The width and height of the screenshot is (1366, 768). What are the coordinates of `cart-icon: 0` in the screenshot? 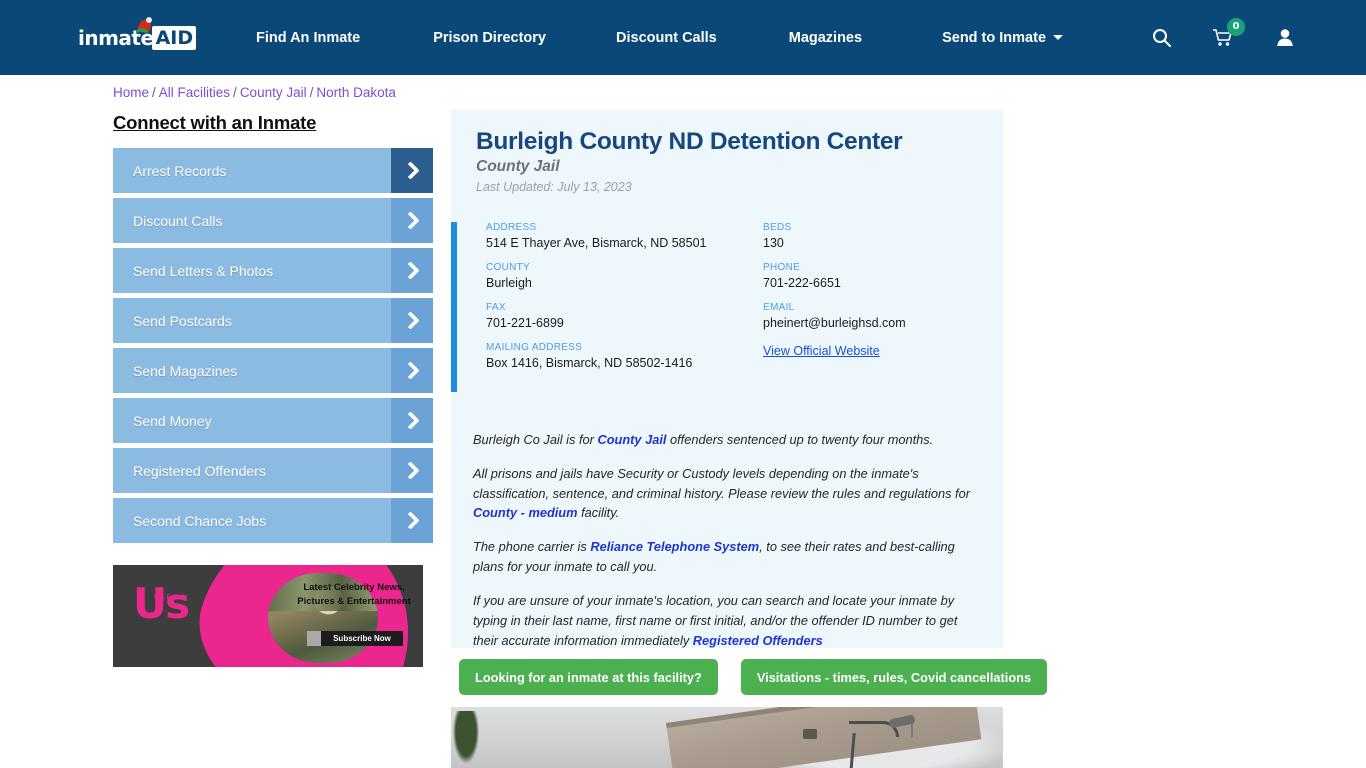 It's located at (1226, 35).